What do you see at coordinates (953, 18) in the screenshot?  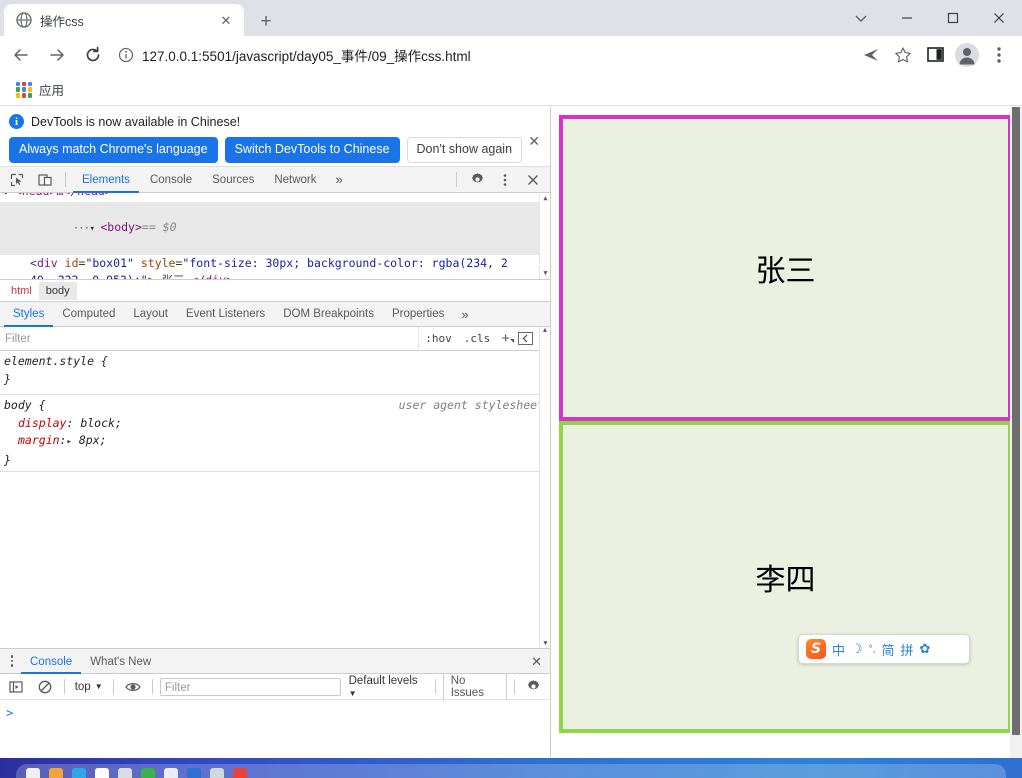 I see `maximize-button` at bounding box center [953, 18].